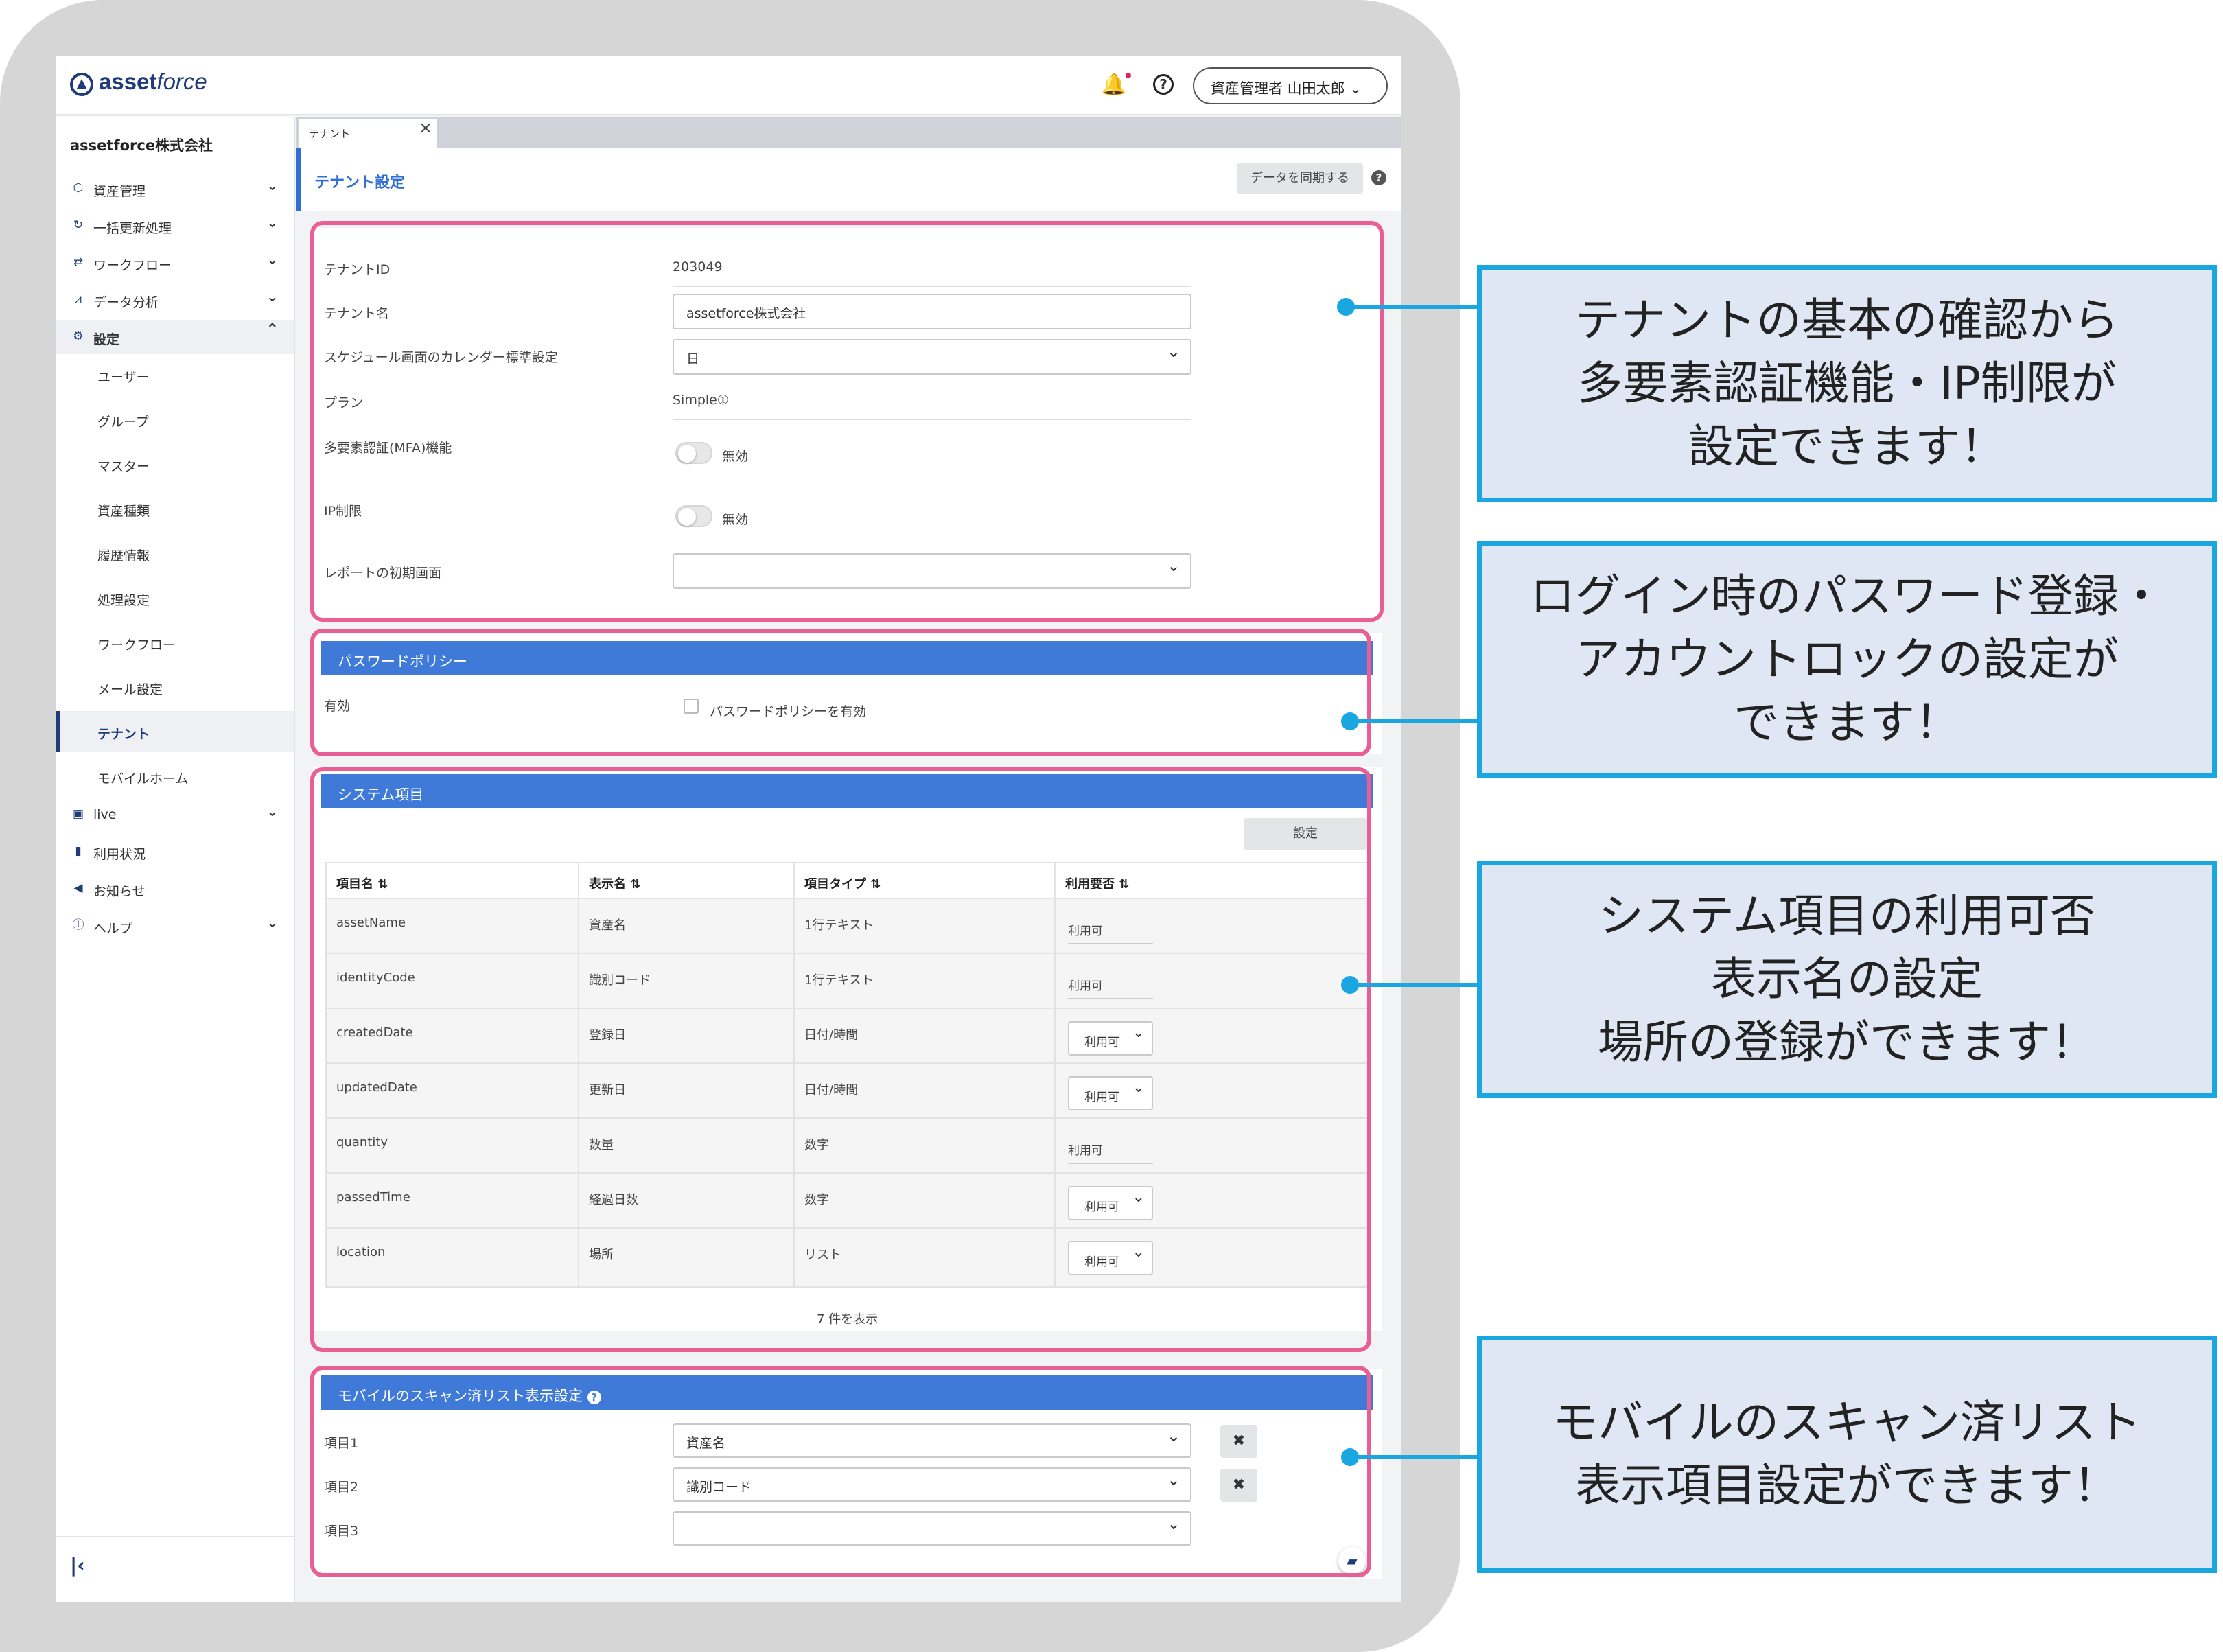  I want to click on highlight-tenant-basic, so click(847, 421).